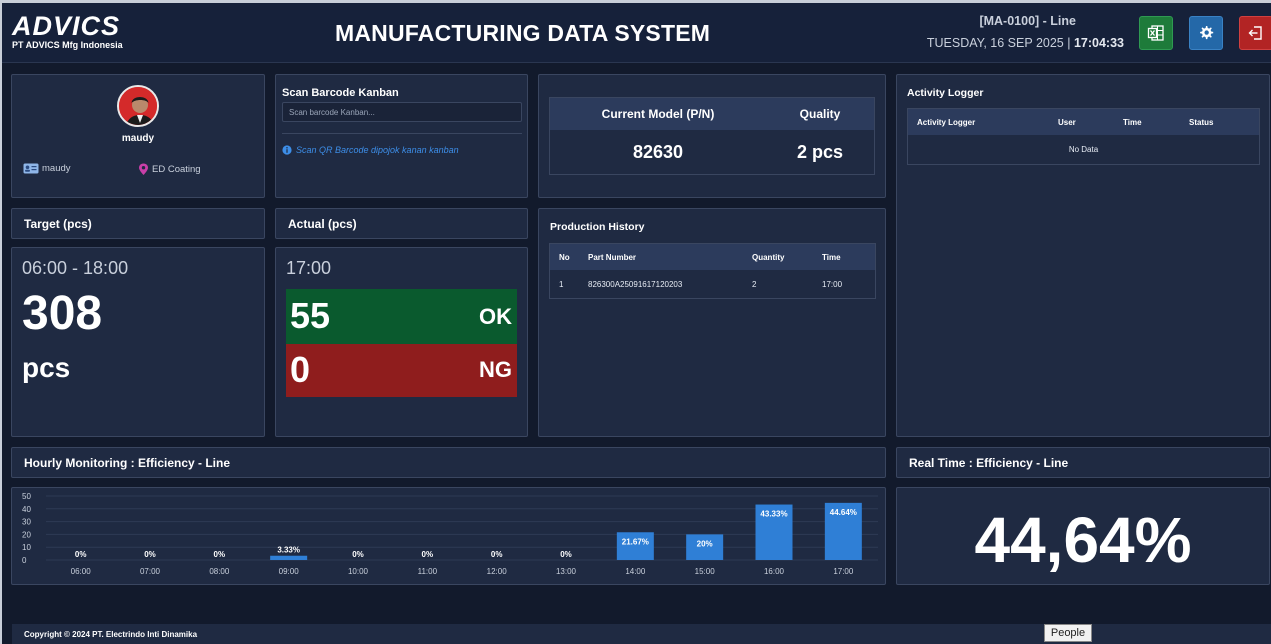  I want to click on target-shift: 06:00 - 18:00, so click(75, 268).